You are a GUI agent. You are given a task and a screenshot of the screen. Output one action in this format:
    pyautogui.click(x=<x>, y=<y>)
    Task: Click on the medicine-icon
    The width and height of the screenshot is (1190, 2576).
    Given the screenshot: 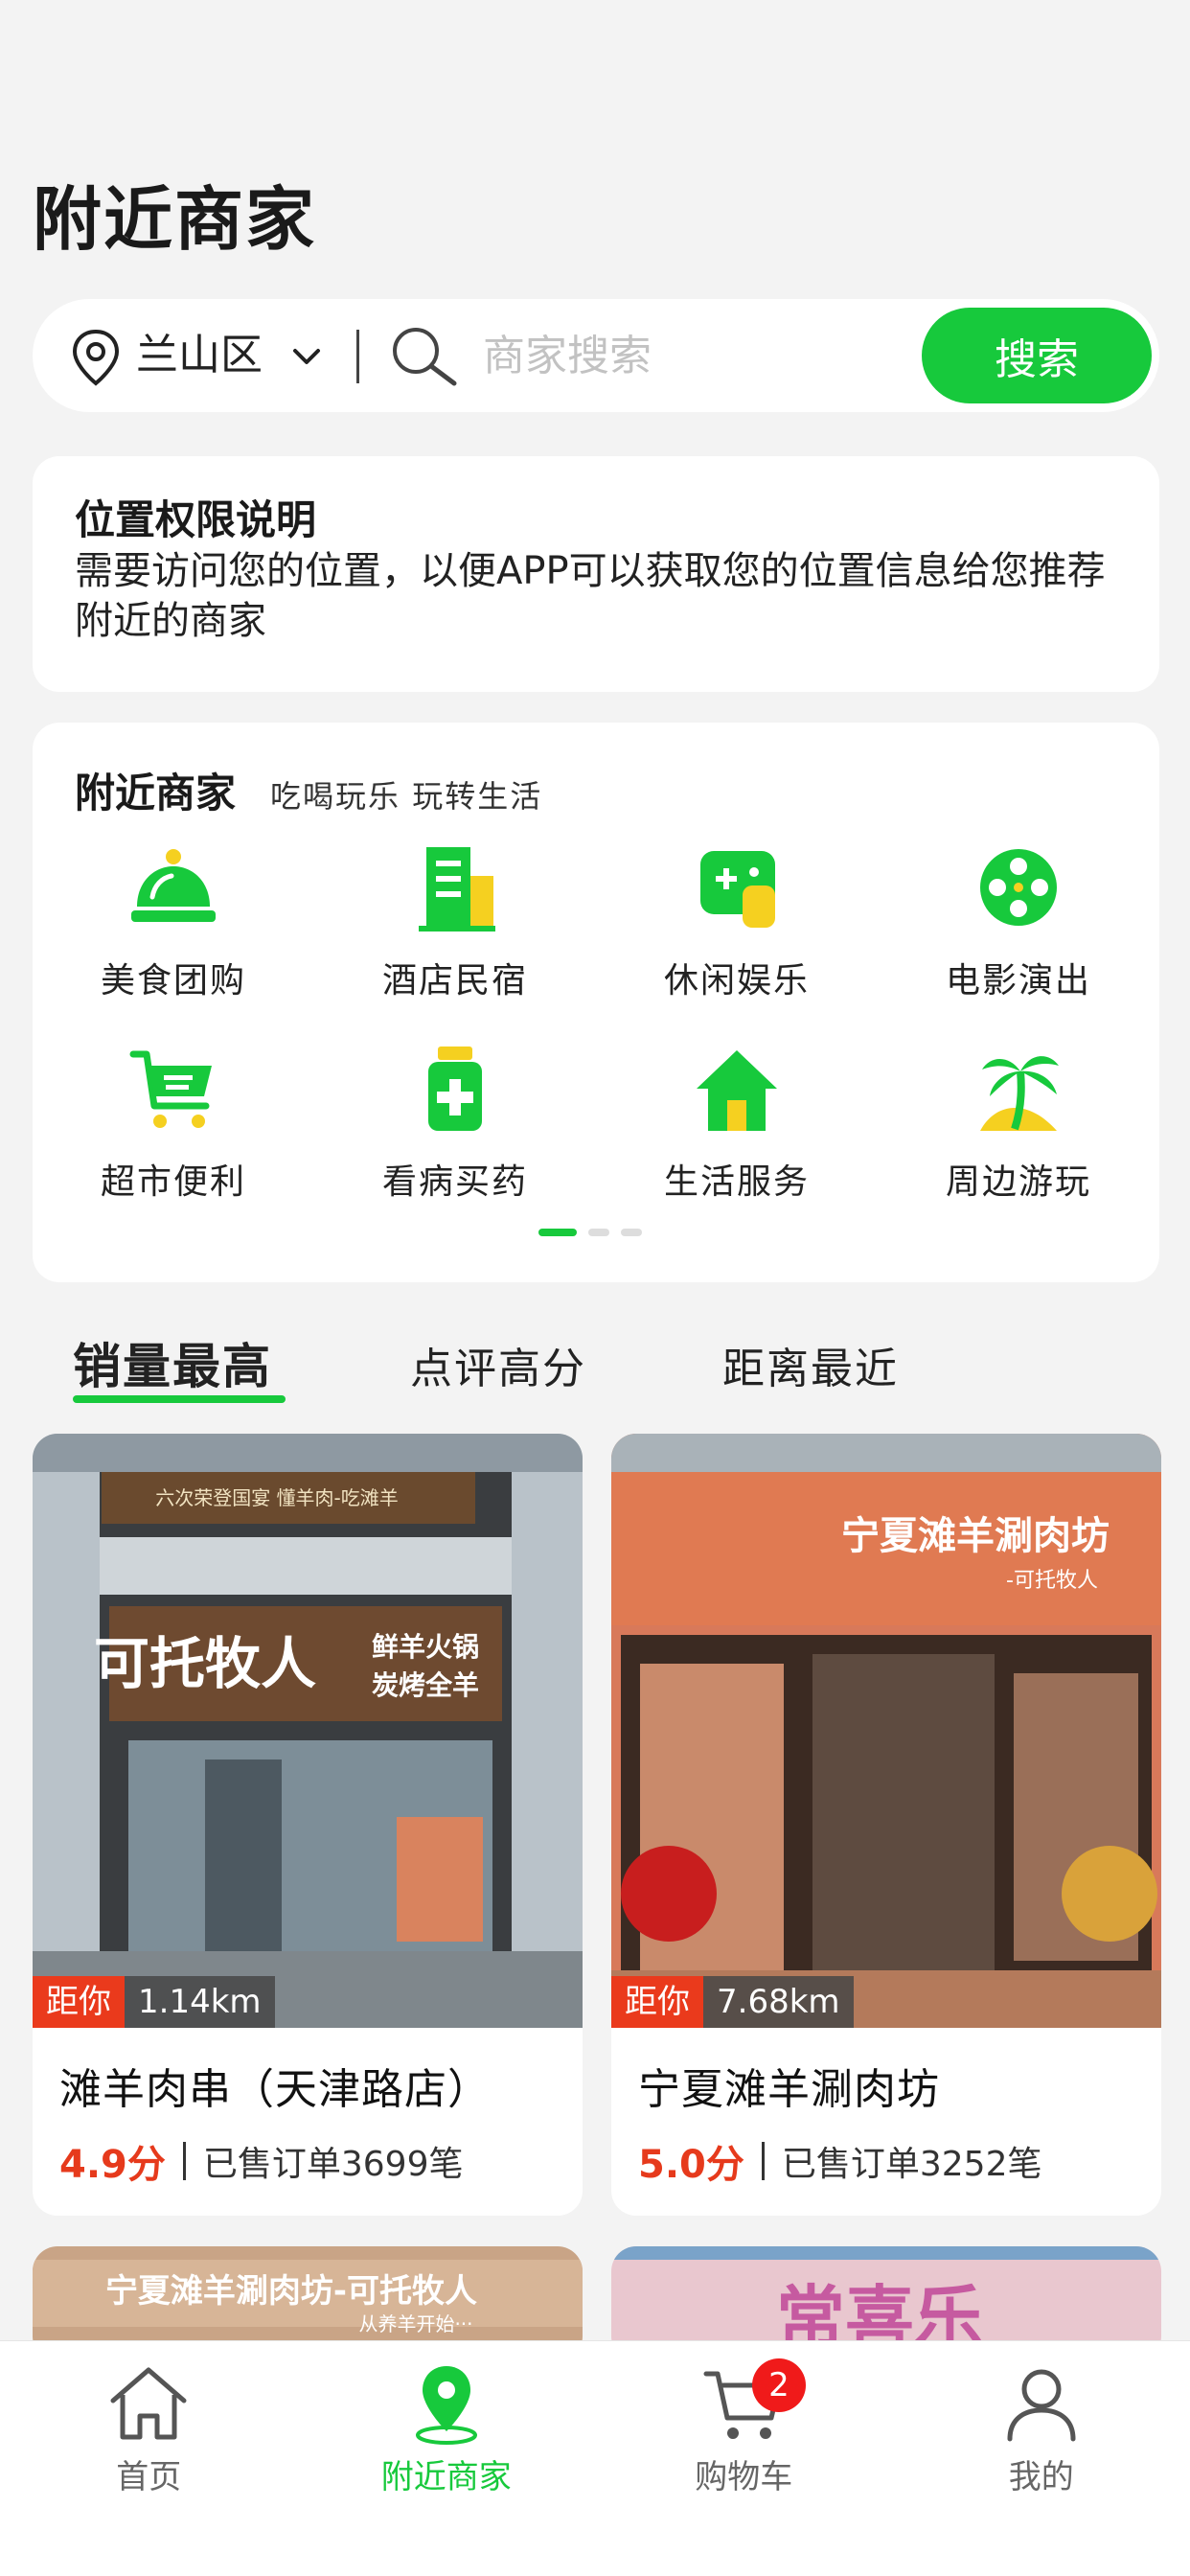 What is the action you would take?
    pyautogui.click(x=455, y=1088)
    